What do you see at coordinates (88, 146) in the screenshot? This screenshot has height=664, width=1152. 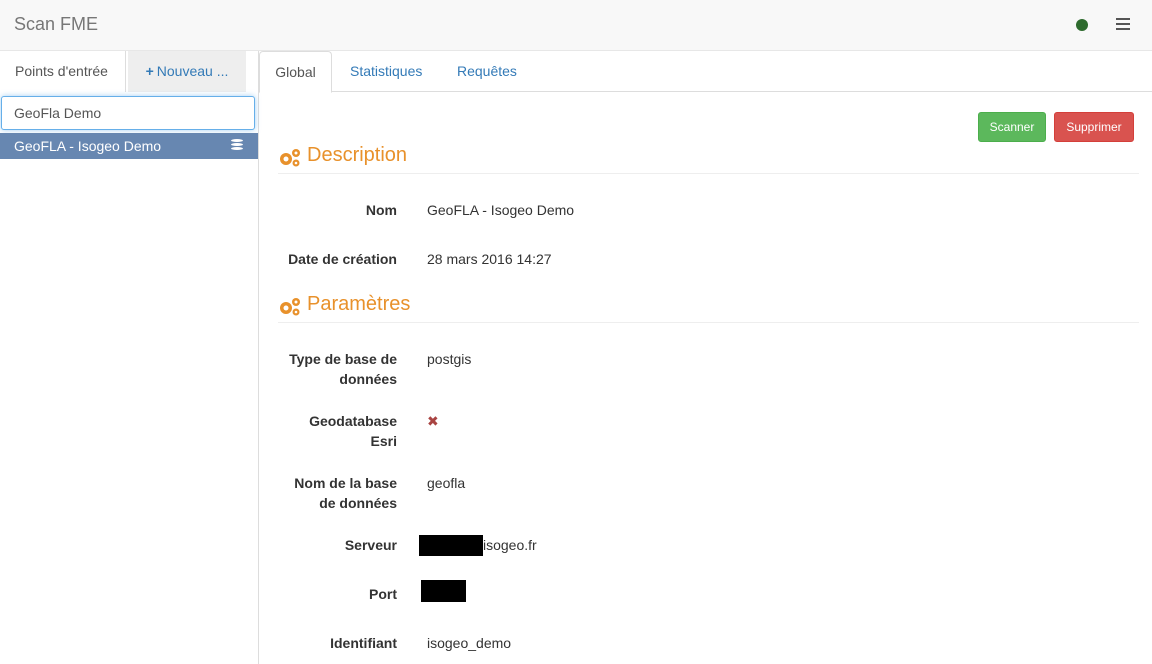 I see `list-item-label: GeoFLA - Isogeo Demo` at bounding box center [88, 146].